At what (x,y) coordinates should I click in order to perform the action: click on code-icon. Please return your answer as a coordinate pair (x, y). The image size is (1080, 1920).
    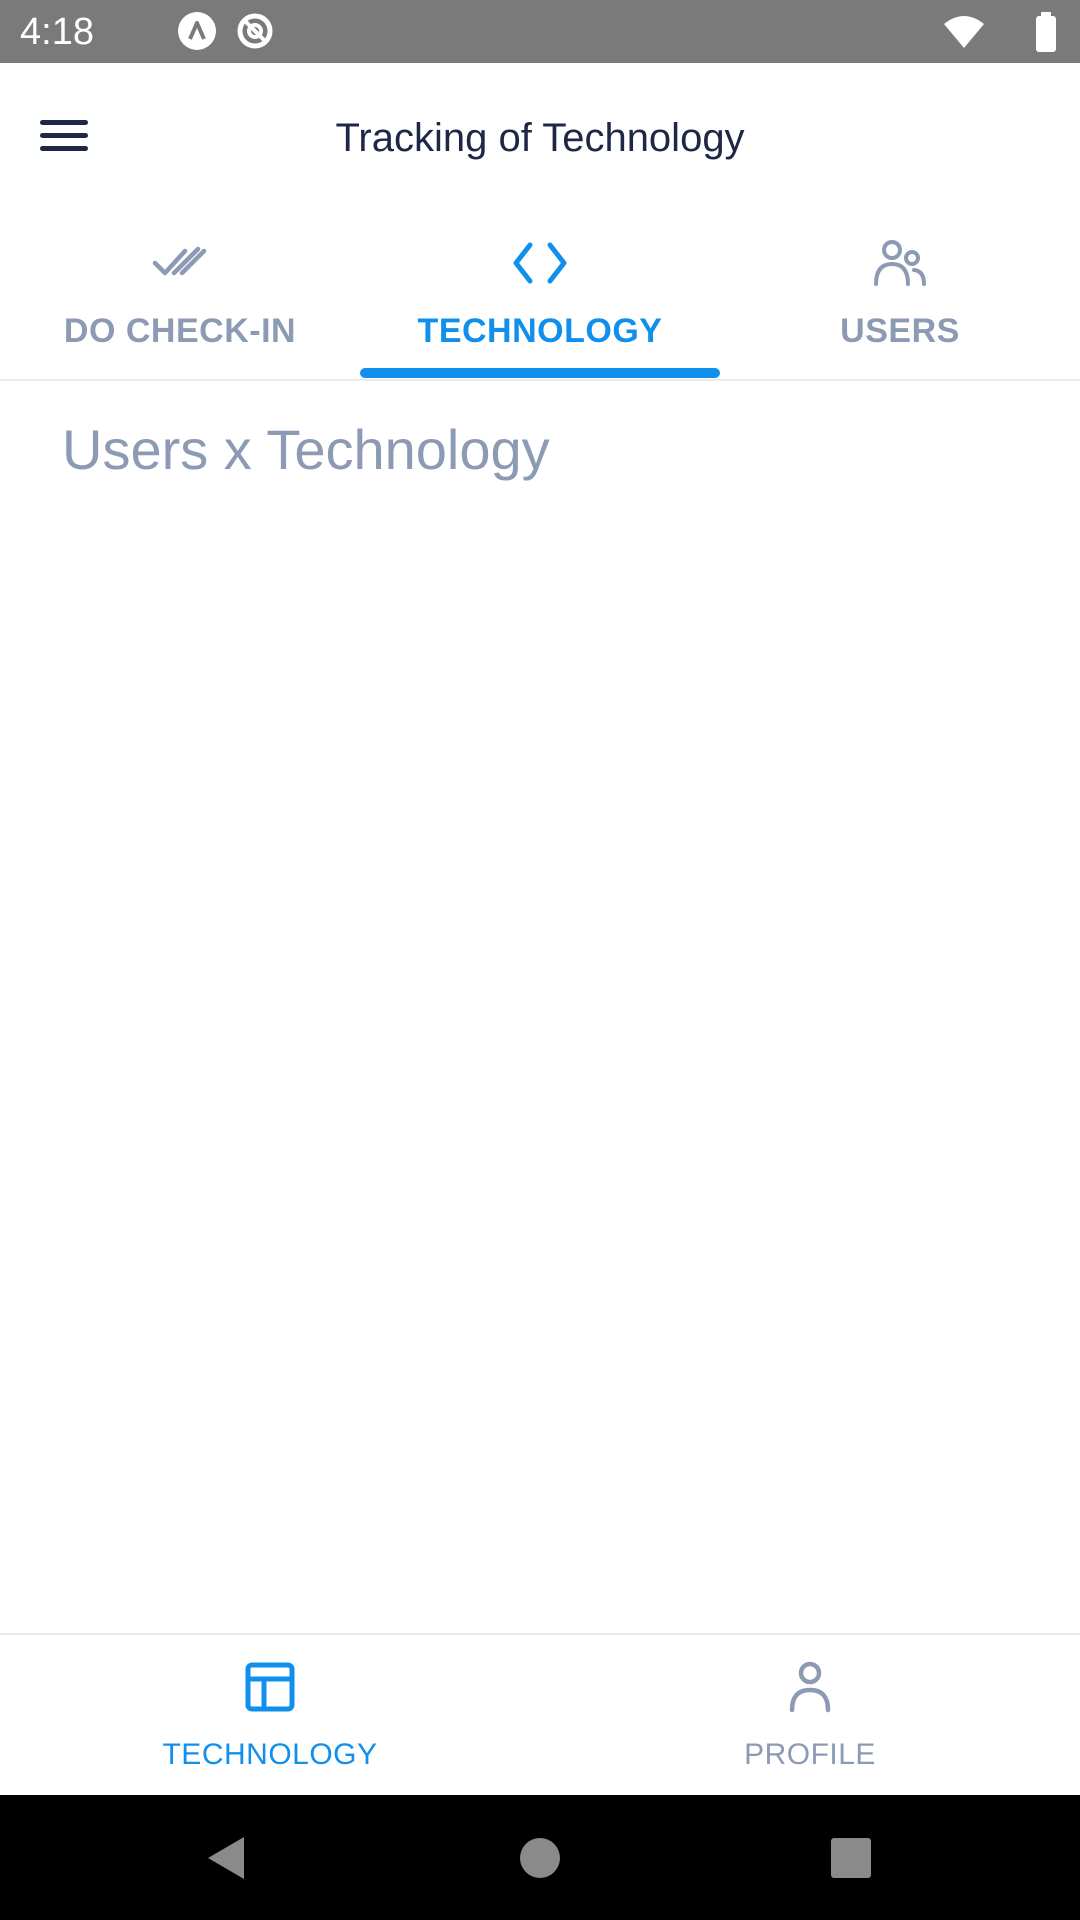
    Looking at the image, I should click on (540, 263).